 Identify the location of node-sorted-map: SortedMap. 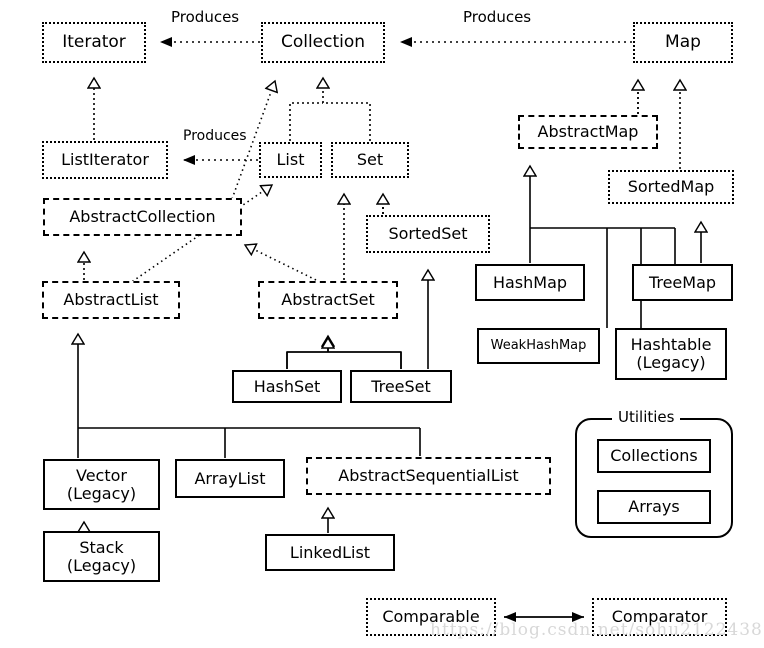
(671, 187).